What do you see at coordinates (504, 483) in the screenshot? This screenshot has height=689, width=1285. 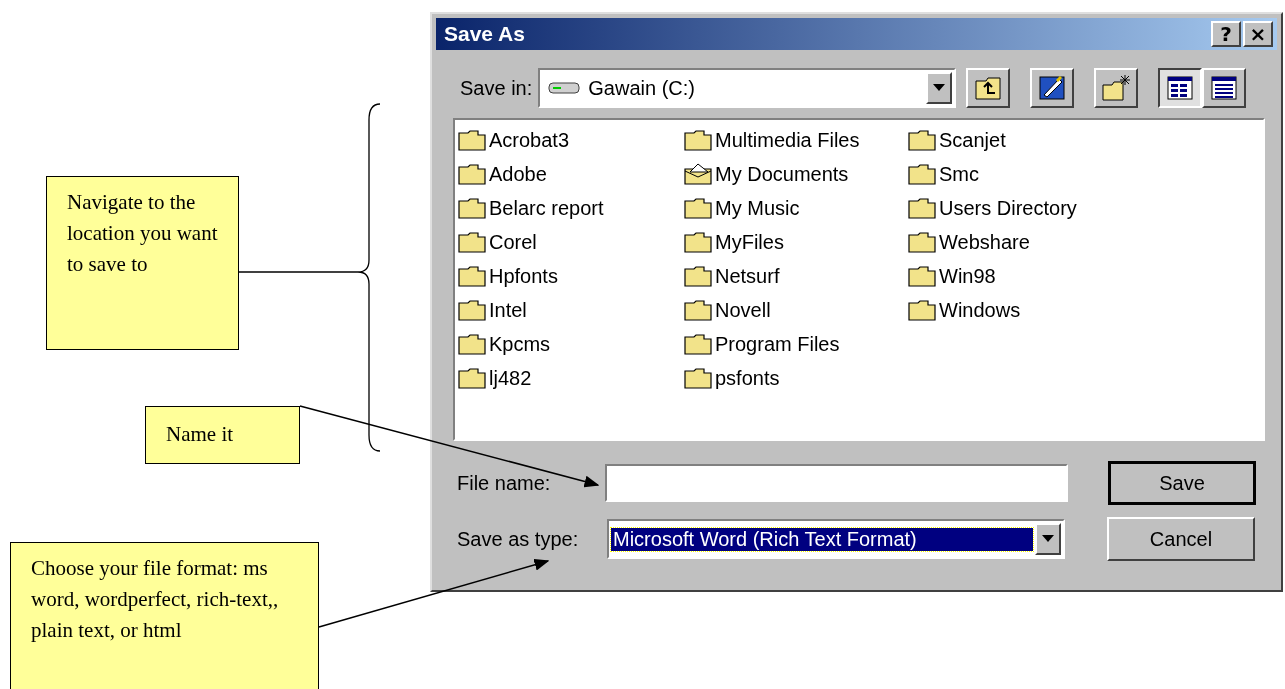 I see `file-name-label: File name:` at bounding box center [504, 483].